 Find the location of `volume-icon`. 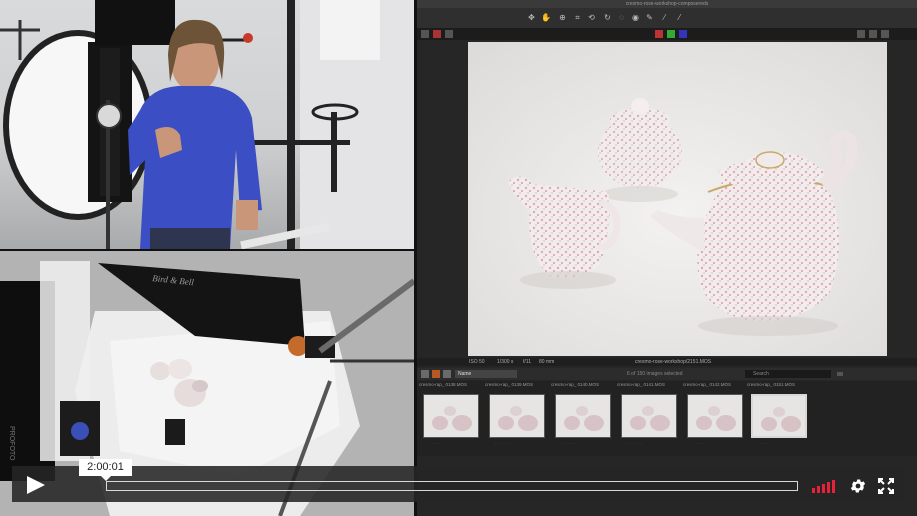

volume-icon is located at coordinates (826, 486).